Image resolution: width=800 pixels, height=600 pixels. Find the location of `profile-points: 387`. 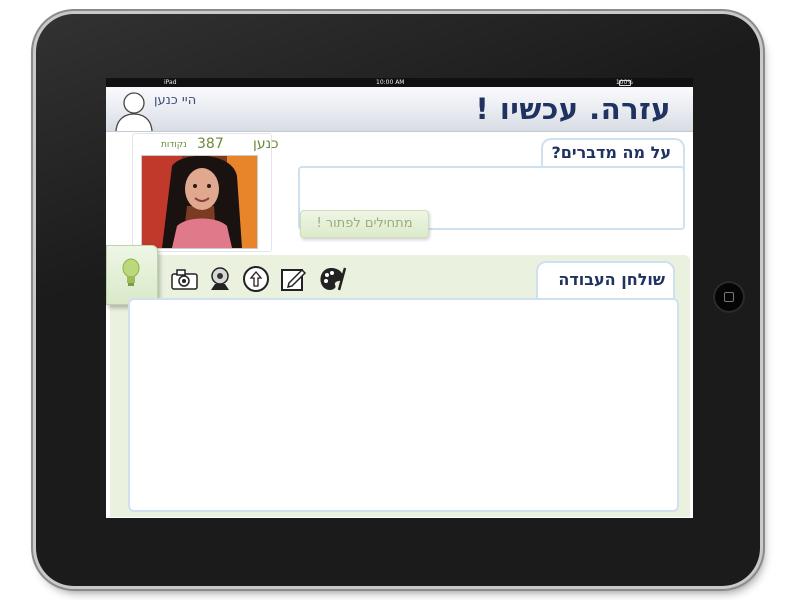

profile-points: 387 is located at coordinates (210, 144).